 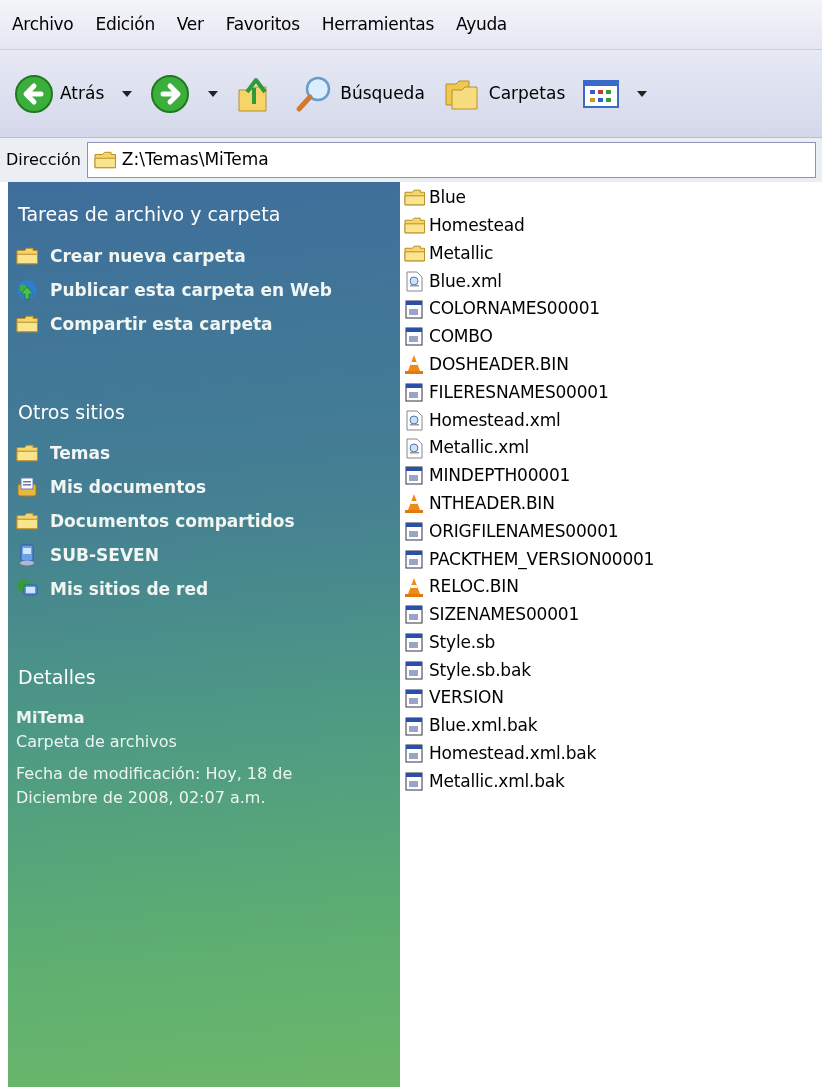 What do you see at coordinates (43, 160) in the screenshot?
I see `address-label: Dirección` at bounding box center [43, 160].